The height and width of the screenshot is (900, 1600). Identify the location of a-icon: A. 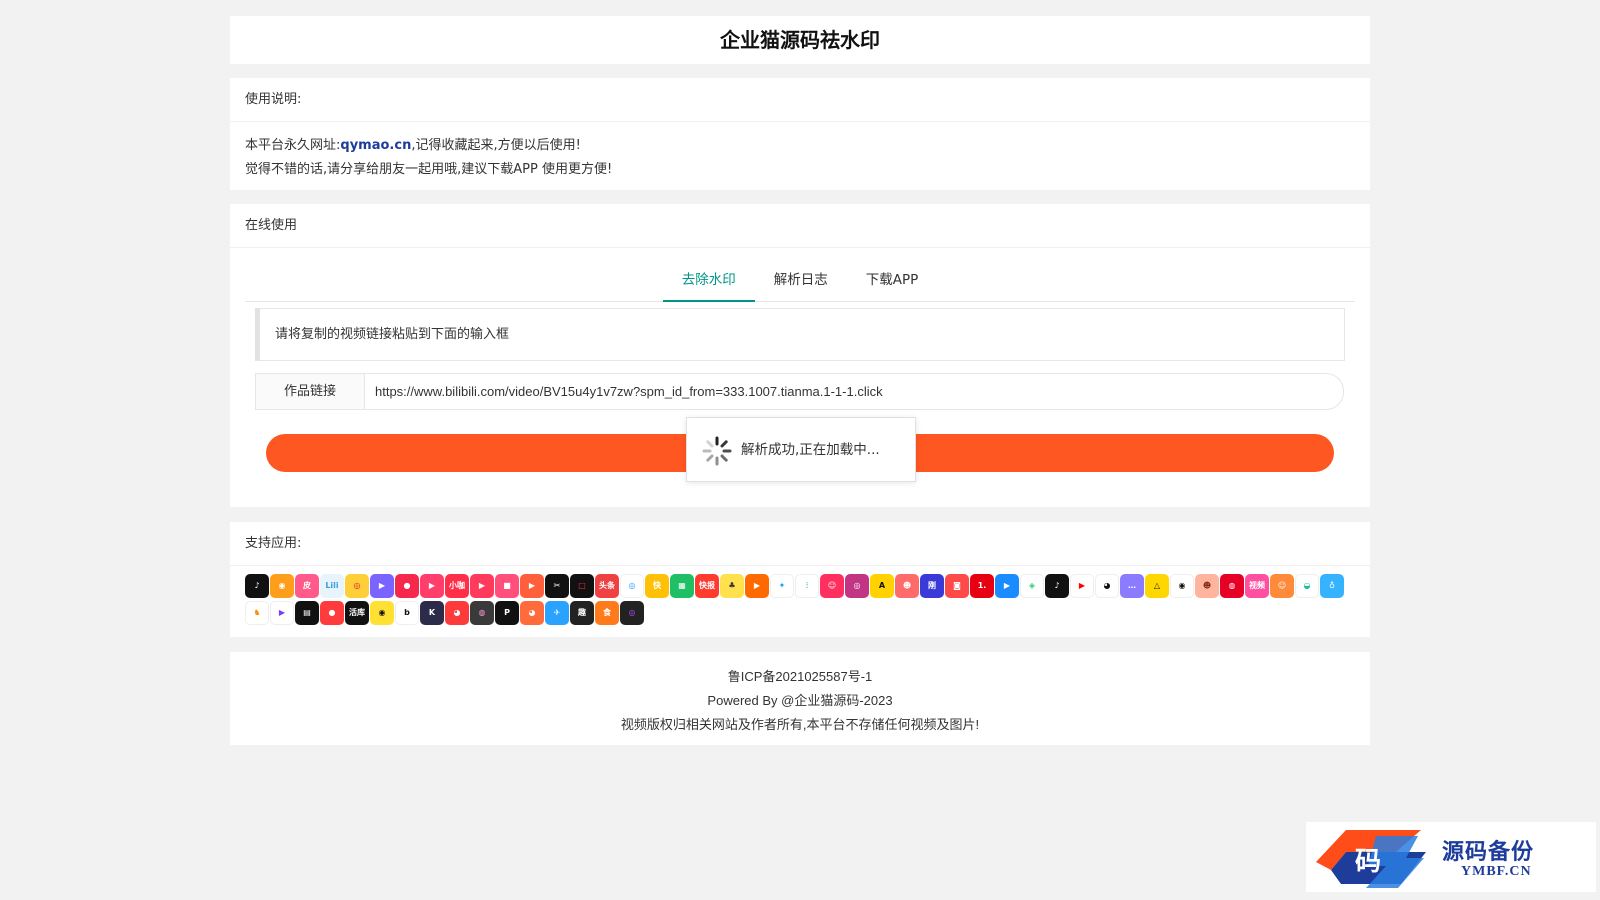
(882, 586).